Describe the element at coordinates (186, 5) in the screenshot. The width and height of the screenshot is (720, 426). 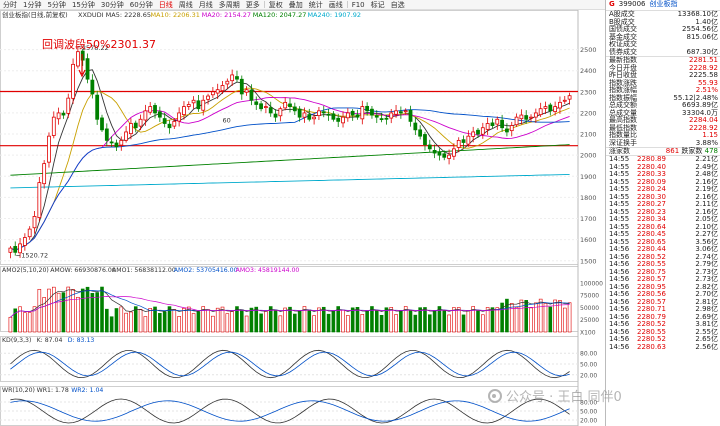
I see `tab-7: 周线` at that location.